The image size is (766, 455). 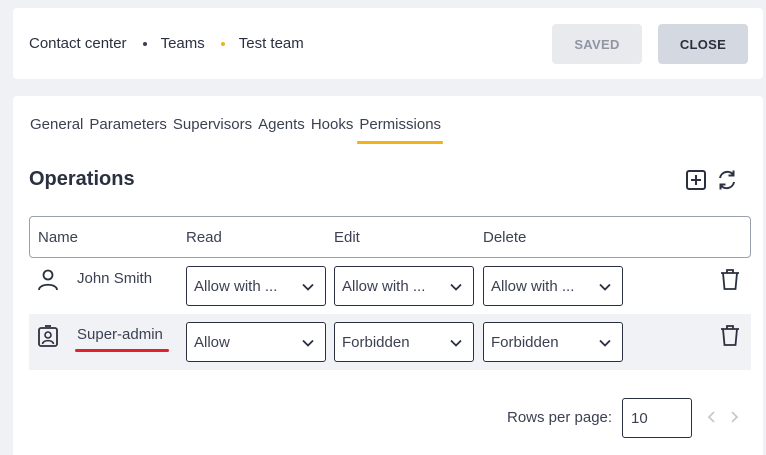 What do you see at coordinates (120, 334) in the screenshot?
I see `row-name-text: Super-admin` at bounding box center [120, 334].